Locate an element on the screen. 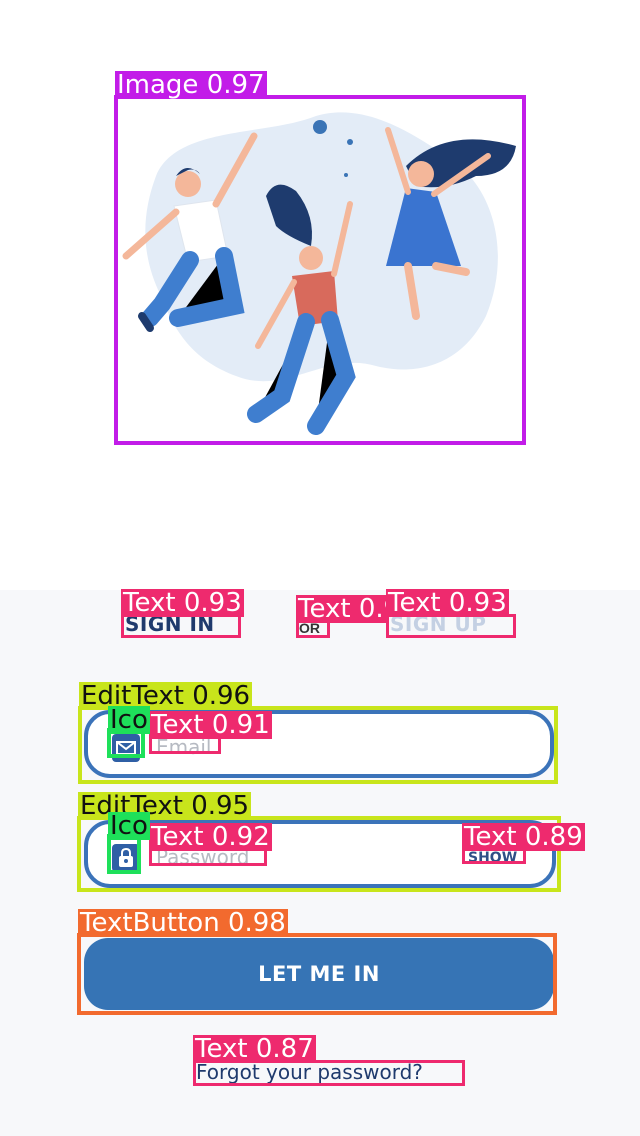 This screenshot has width=640, height=1136. password-field: SHOW is located at coordinates (320, 854).